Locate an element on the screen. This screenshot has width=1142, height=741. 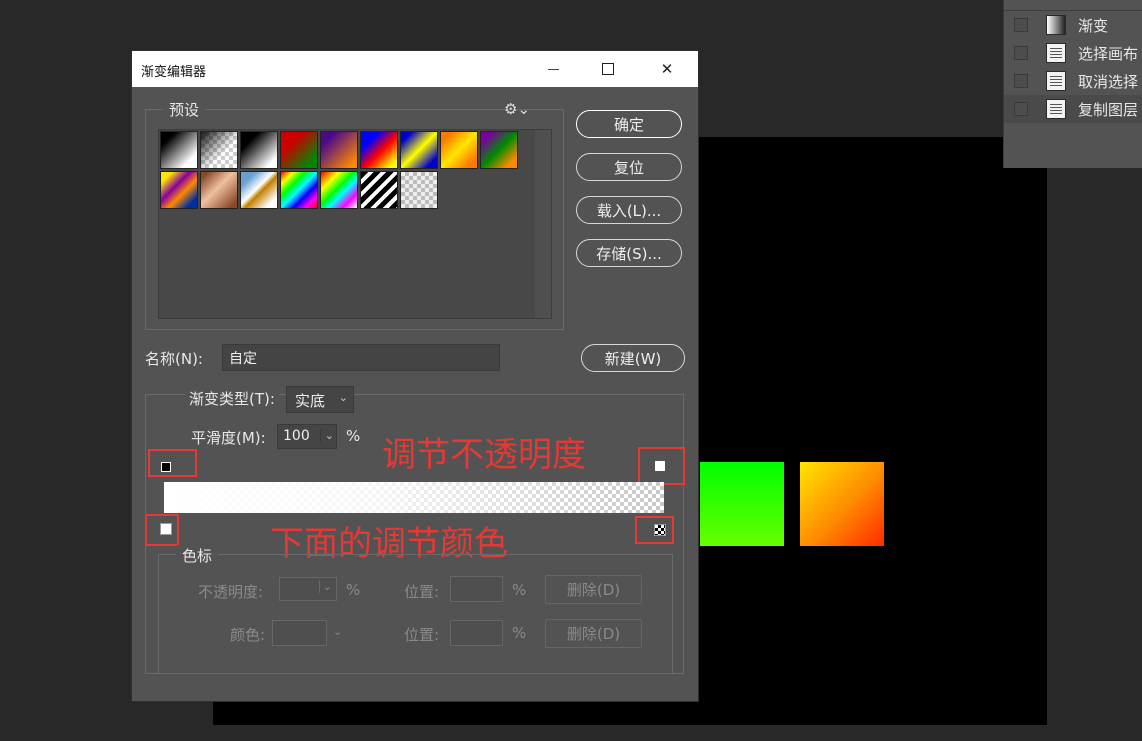
canvas-text-guo: 国 is located at coordinates (842, 504).